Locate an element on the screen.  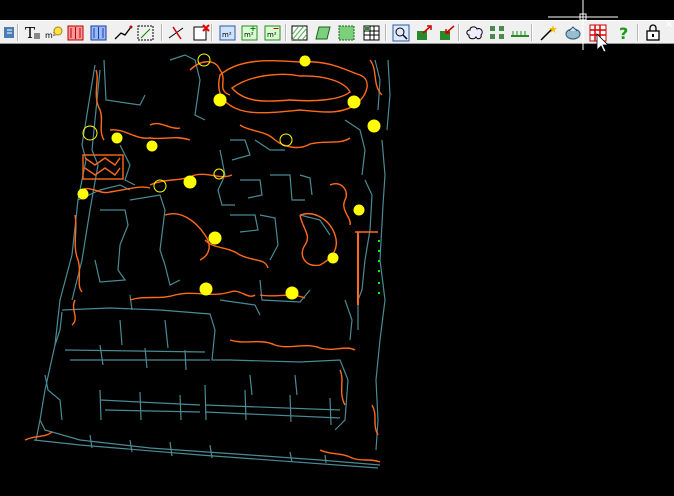
text-annotation-icon: m² is located at coordinates (54, 33).